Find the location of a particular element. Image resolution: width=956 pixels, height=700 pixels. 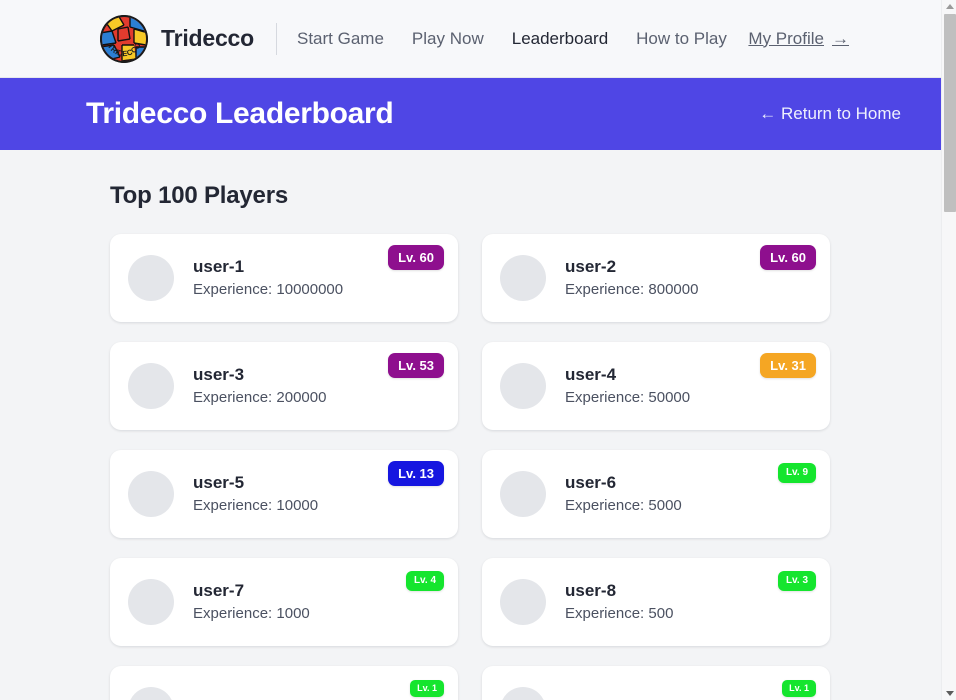

player-info: user-7 Experience: 1000 is located at coordinates (251, 601).